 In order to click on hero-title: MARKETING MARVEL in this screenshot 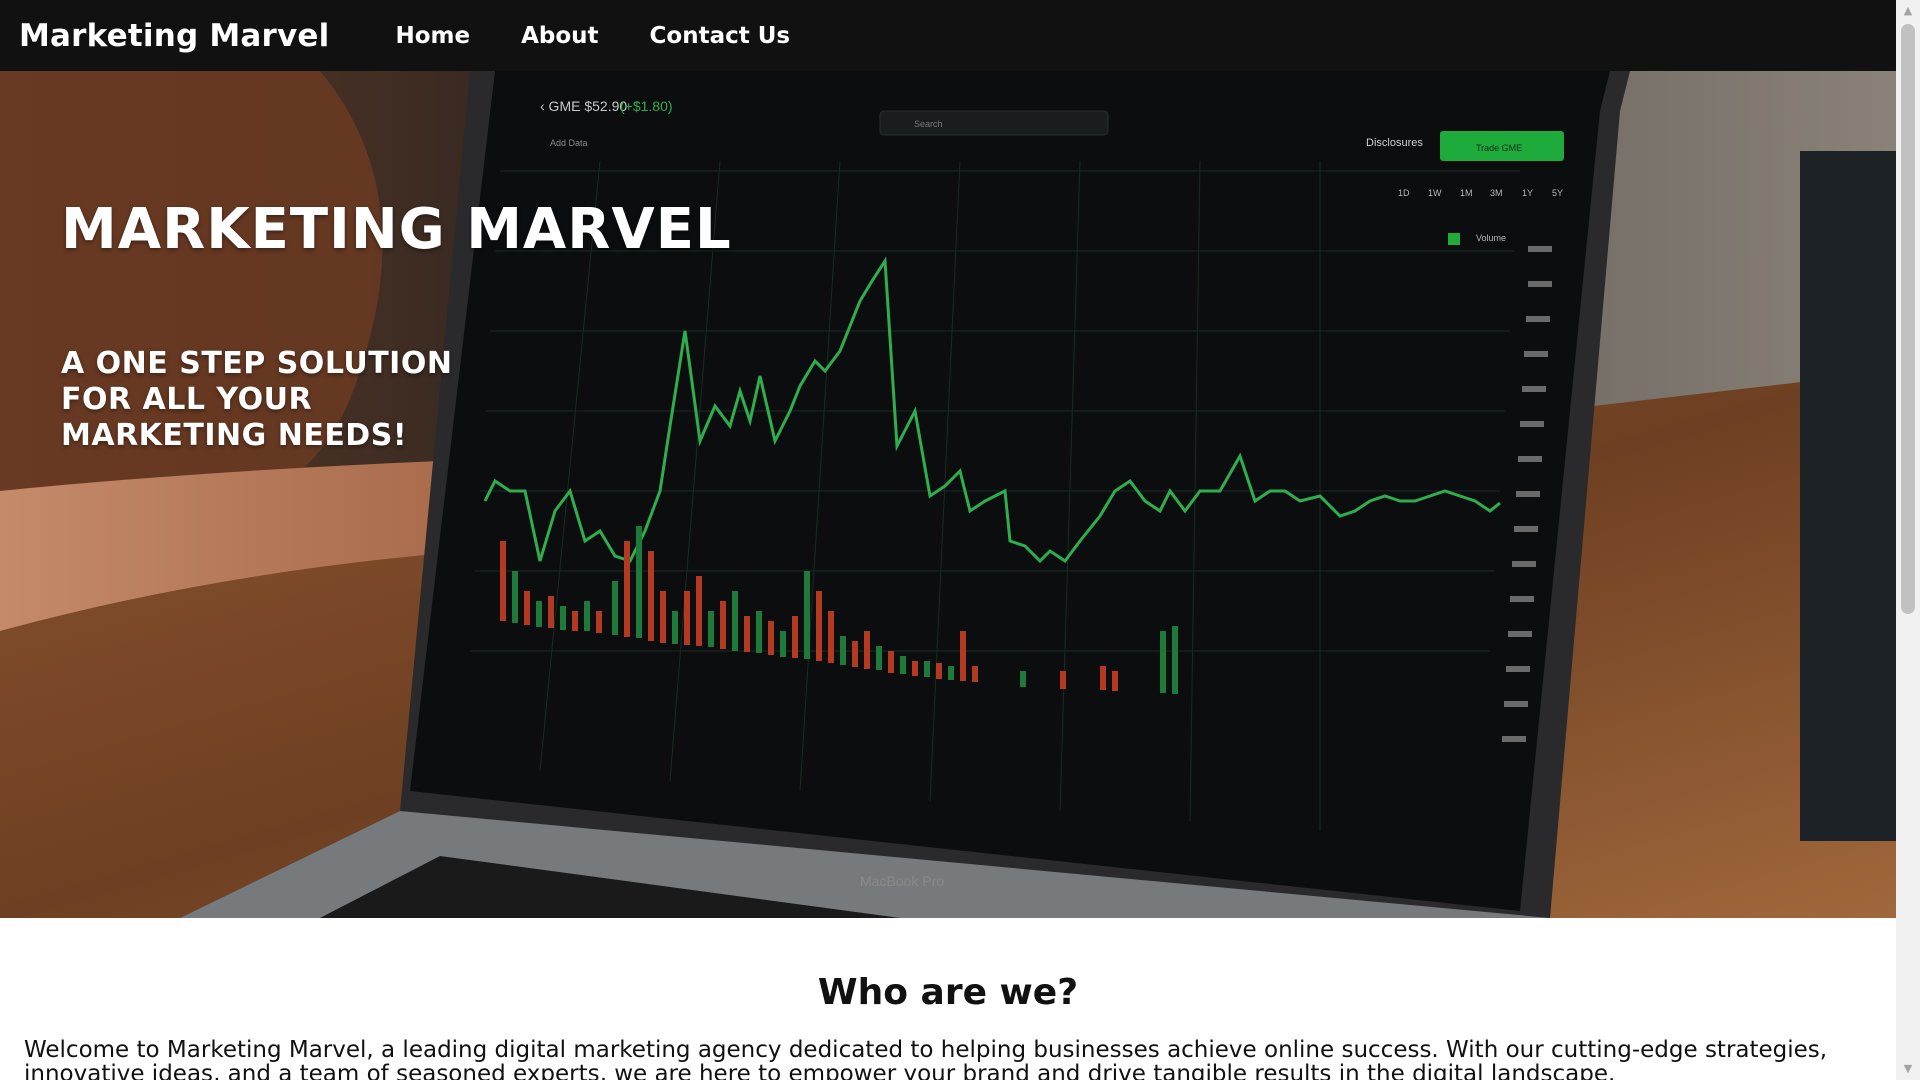, I will do `click(396, 229)`.